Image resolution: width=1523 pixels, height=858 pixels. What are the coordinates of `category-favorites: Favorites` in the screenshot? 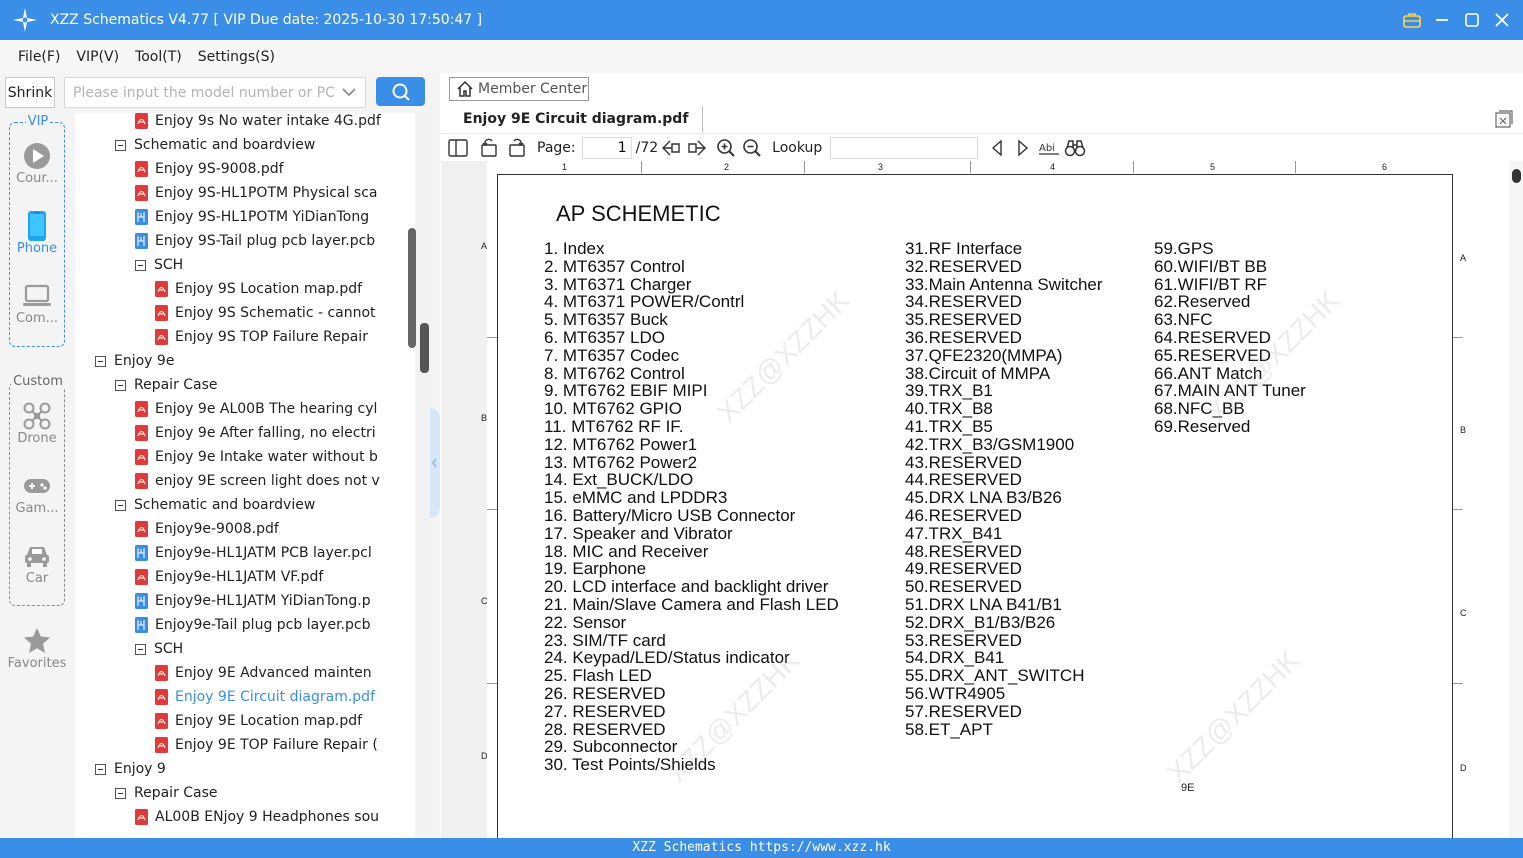 It's located at (37, 648).